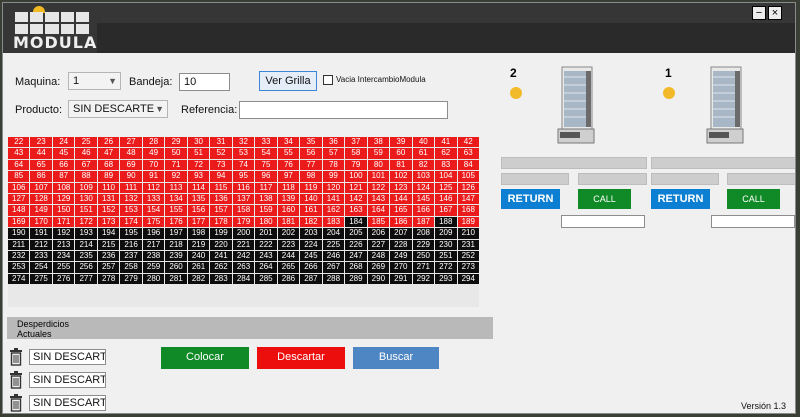 Image resolution: width=800 pixels, height=417 pixels. I want to click on tray-cell: 91, so click(153, 176).